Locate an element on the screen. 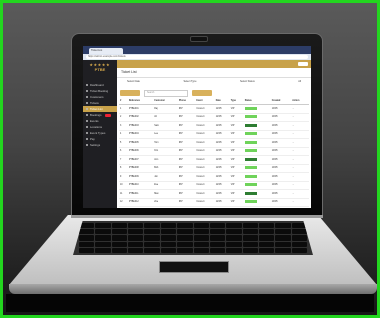 The width and height of the screenshot is (380, 318). table-cell: 8 is located at coordinates (123, 168).